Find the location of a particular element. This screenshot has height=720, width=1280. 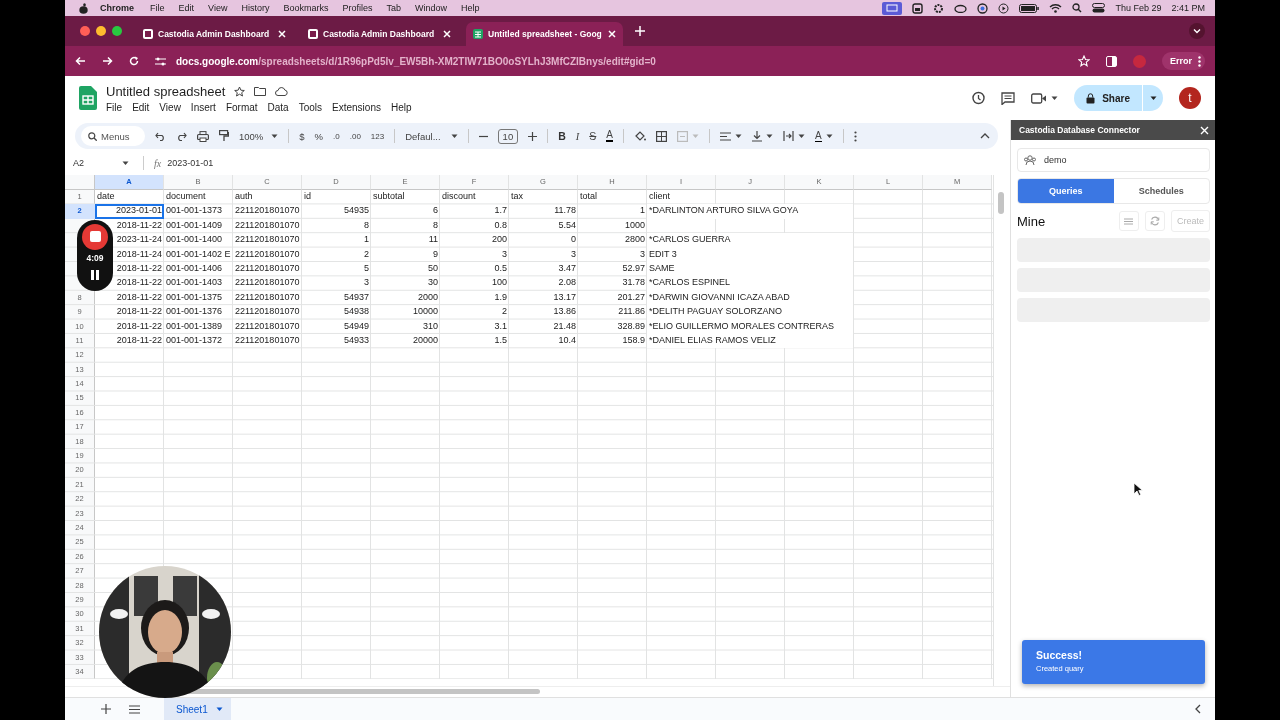

table-cell-text: 6 is located at coordinates (435, 211).